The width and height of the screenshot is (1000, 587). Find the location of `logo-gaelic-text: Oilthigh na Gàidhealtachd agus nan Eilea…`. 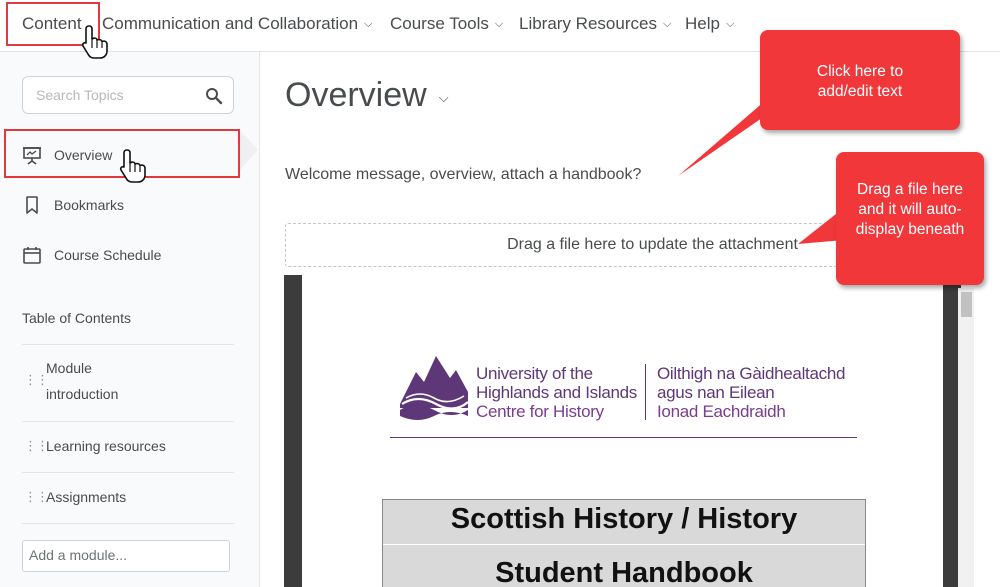

logo-gaelic-text: Oilthigh na Gàidhealtachd agus nan Eilea… is located at coordinates (751, 392).